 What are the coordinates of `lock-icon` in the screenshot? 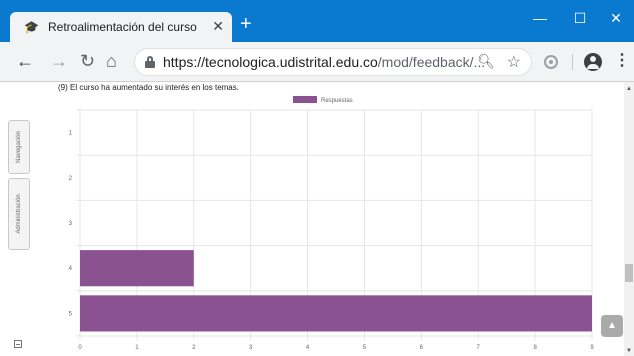 It's located at (150, 62).